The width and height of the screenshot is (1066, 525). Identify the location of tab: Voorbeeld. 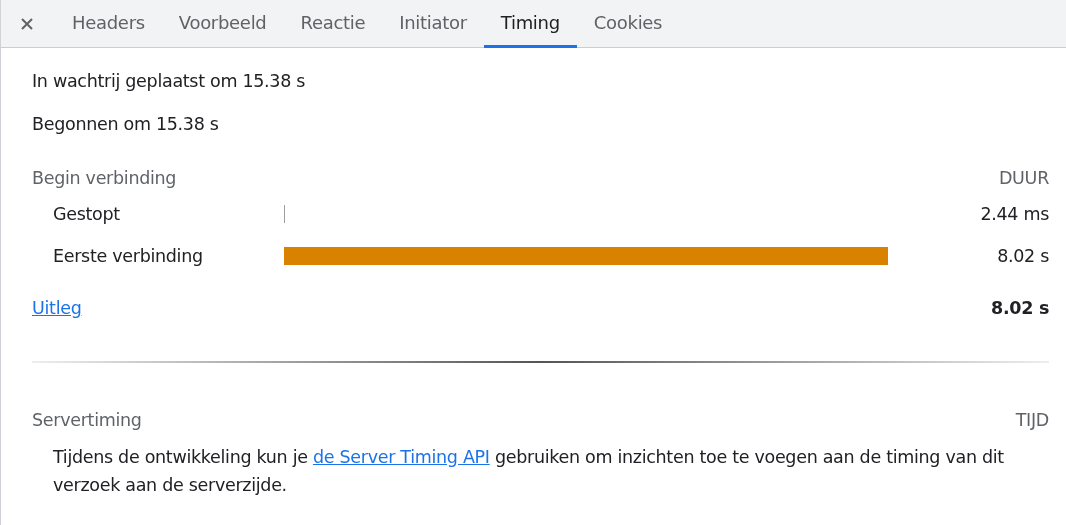
(222, 24).